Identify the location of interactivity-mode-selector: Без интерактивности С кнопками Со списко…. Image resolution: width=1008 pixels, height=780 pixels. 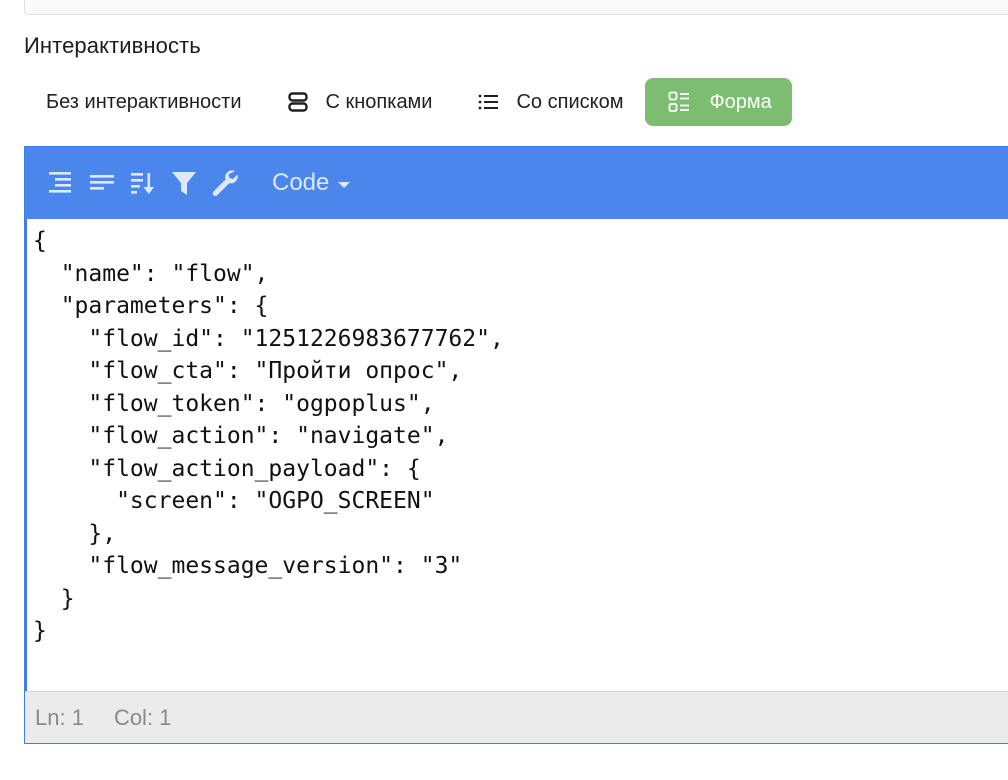
(408, 102).